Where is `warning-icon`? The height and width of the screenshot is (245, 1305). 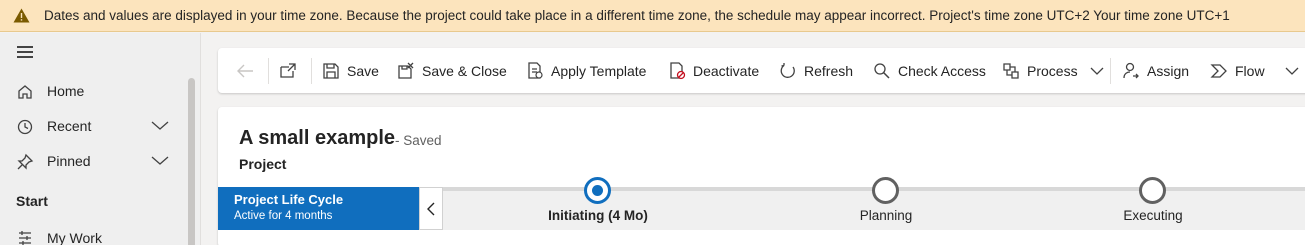 warning-icon is located at coordinates (21, 15).